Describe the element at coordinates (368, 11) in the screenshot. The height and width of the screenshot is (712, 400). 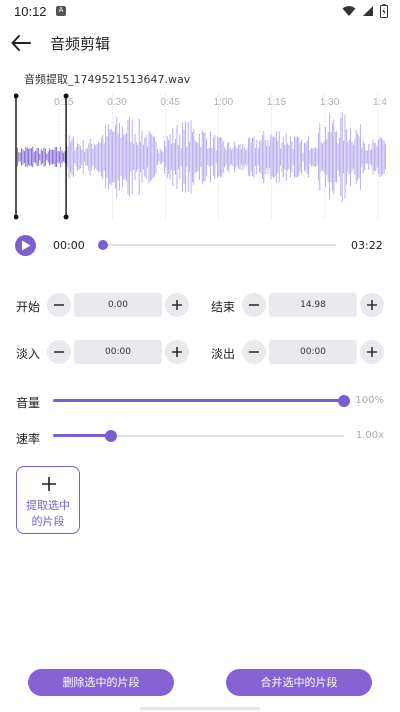
I see `signal-icon` at that location.